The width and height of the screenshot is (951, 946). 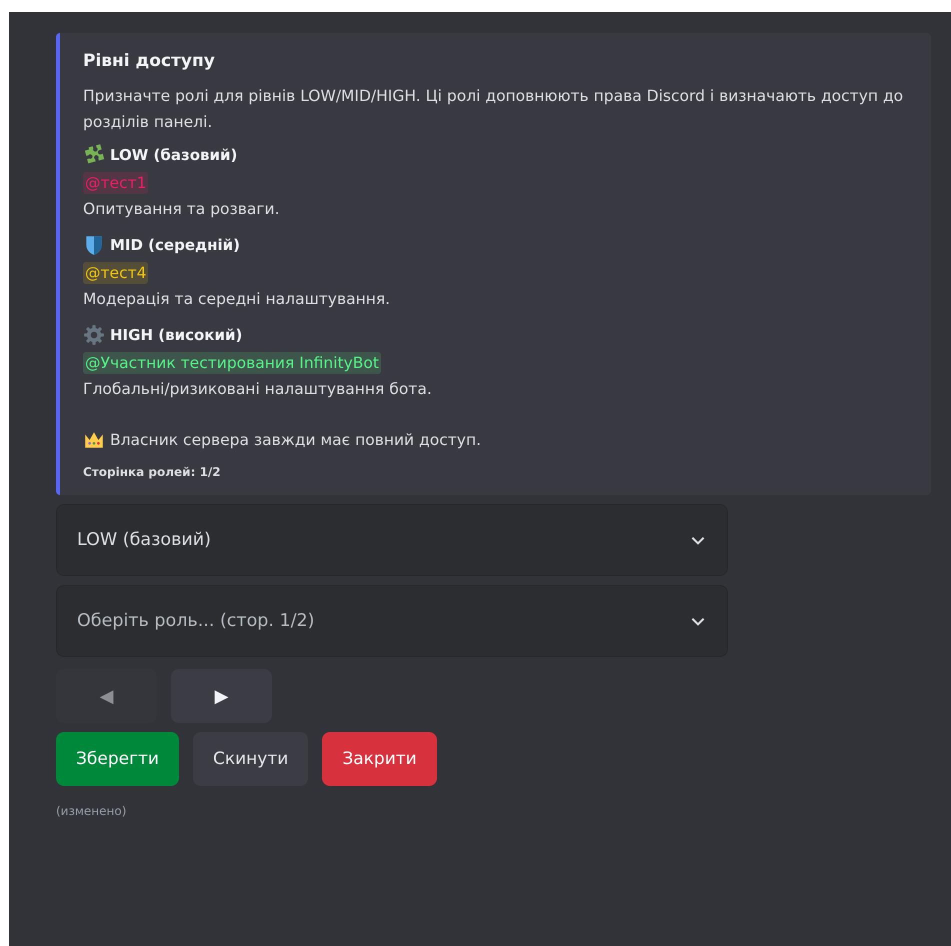 I want to click on level-name: LOW (базовий), so click(x=174, y=155).